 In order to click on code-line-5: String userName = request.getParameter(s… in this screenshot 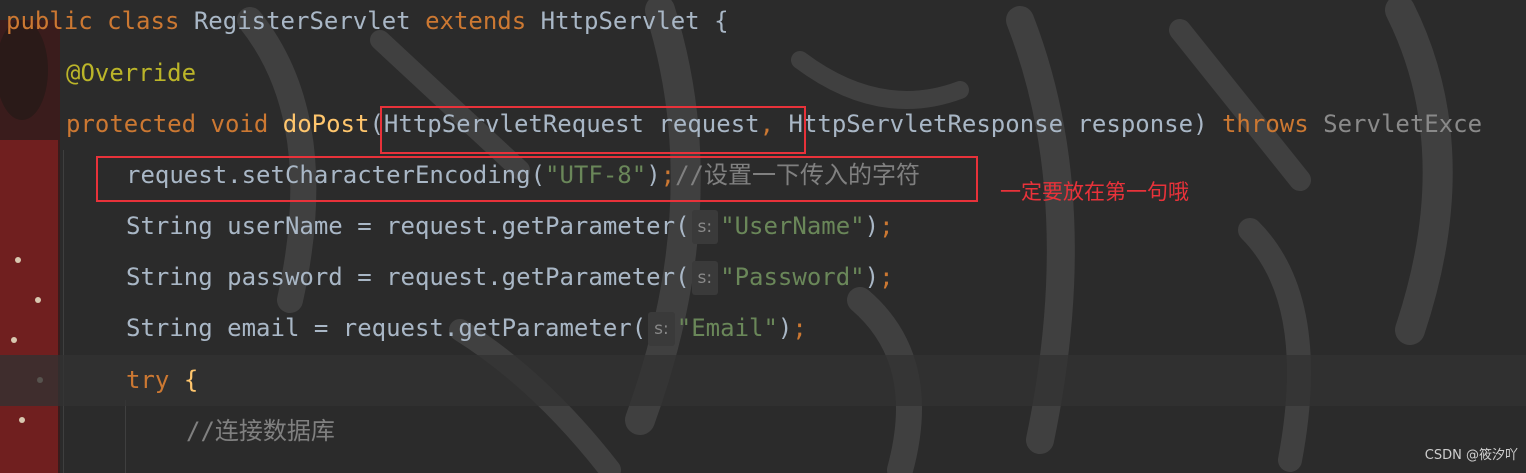, I will do `click(510, 226)`.